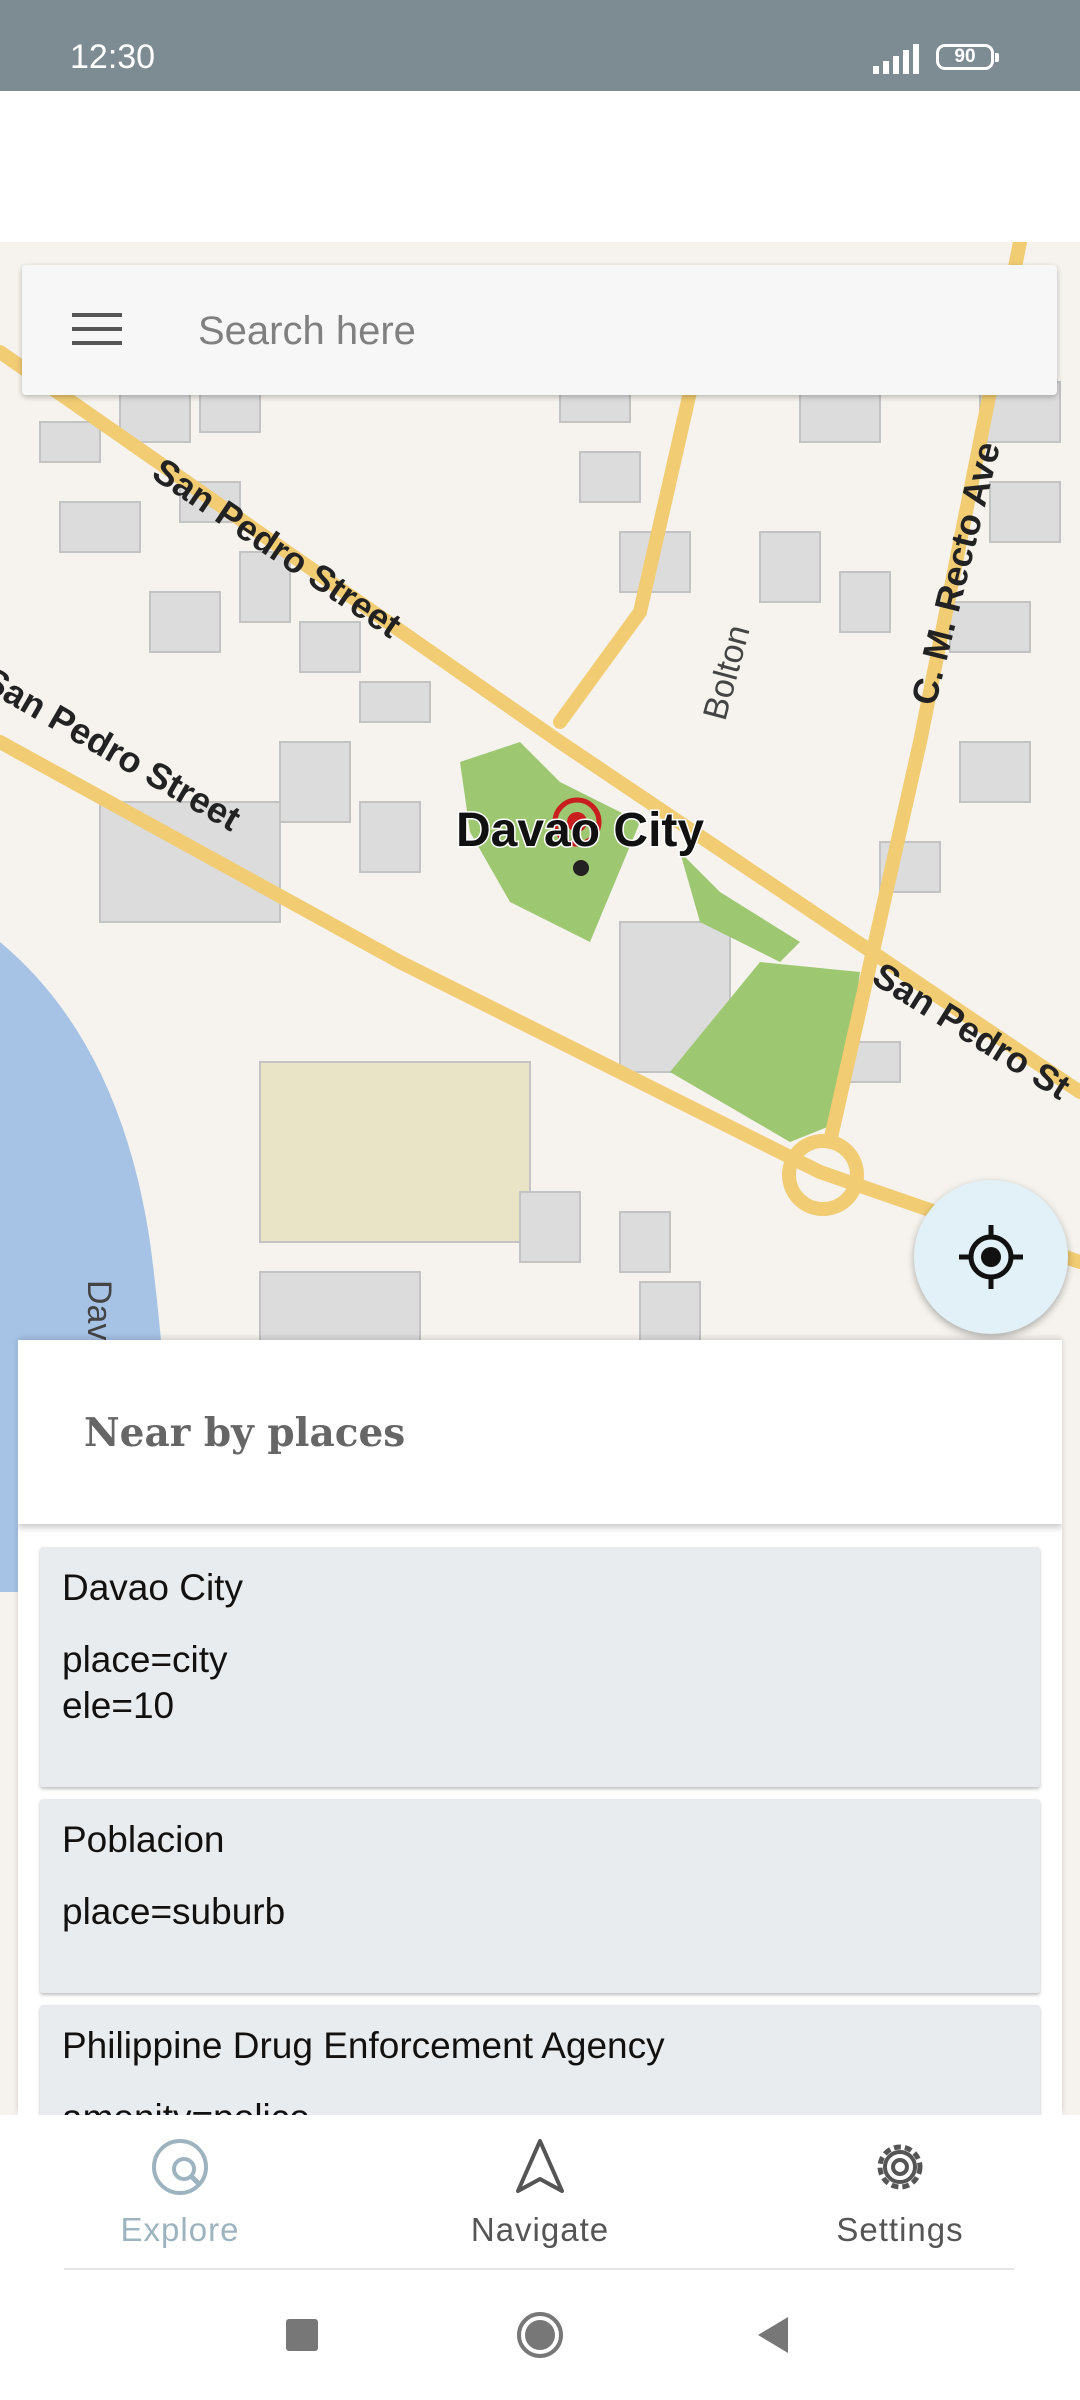 This screenshot has height=2400, width=1080. I want to click on nav-settings-label: Settings, so click(900, 2229).